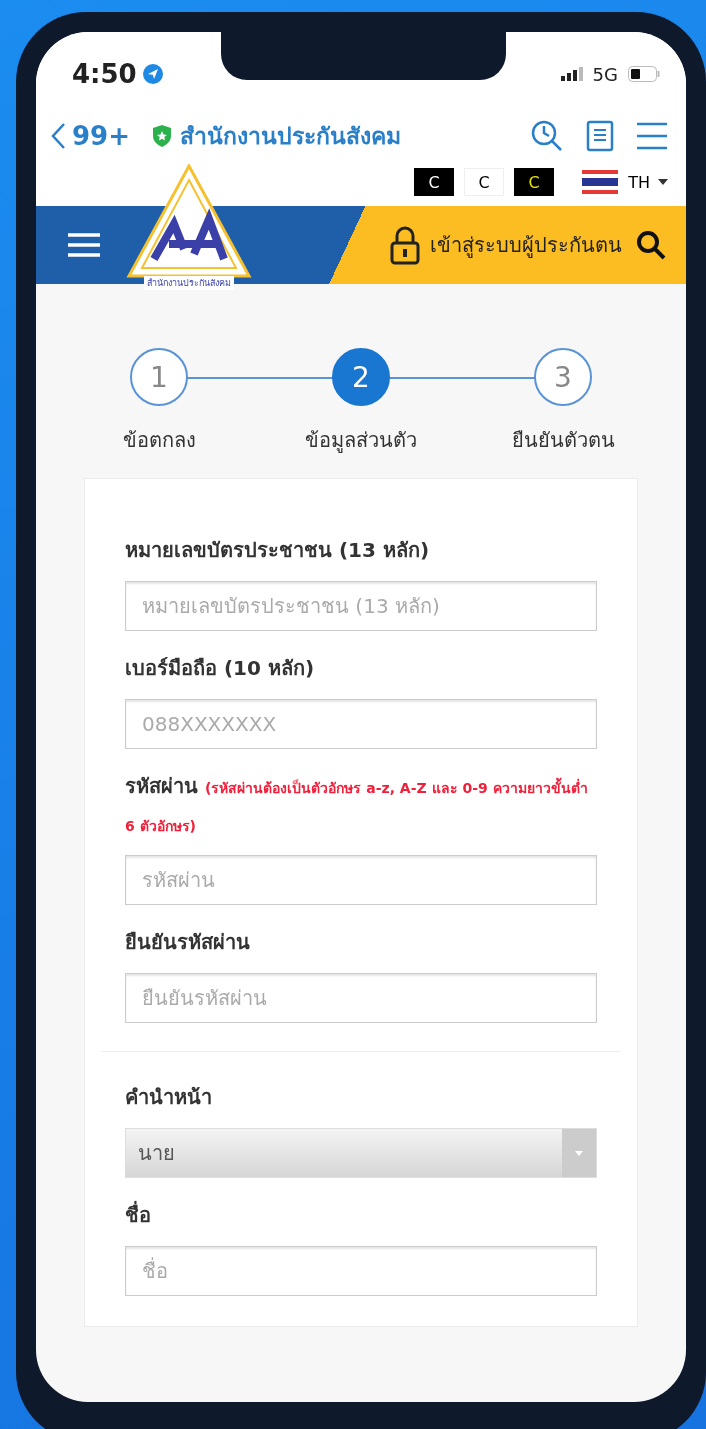  Describe the element at coordinates (361, 998) in the screenshot. I see `input-field: ยืนยันรหัสผ่าน` at that location.